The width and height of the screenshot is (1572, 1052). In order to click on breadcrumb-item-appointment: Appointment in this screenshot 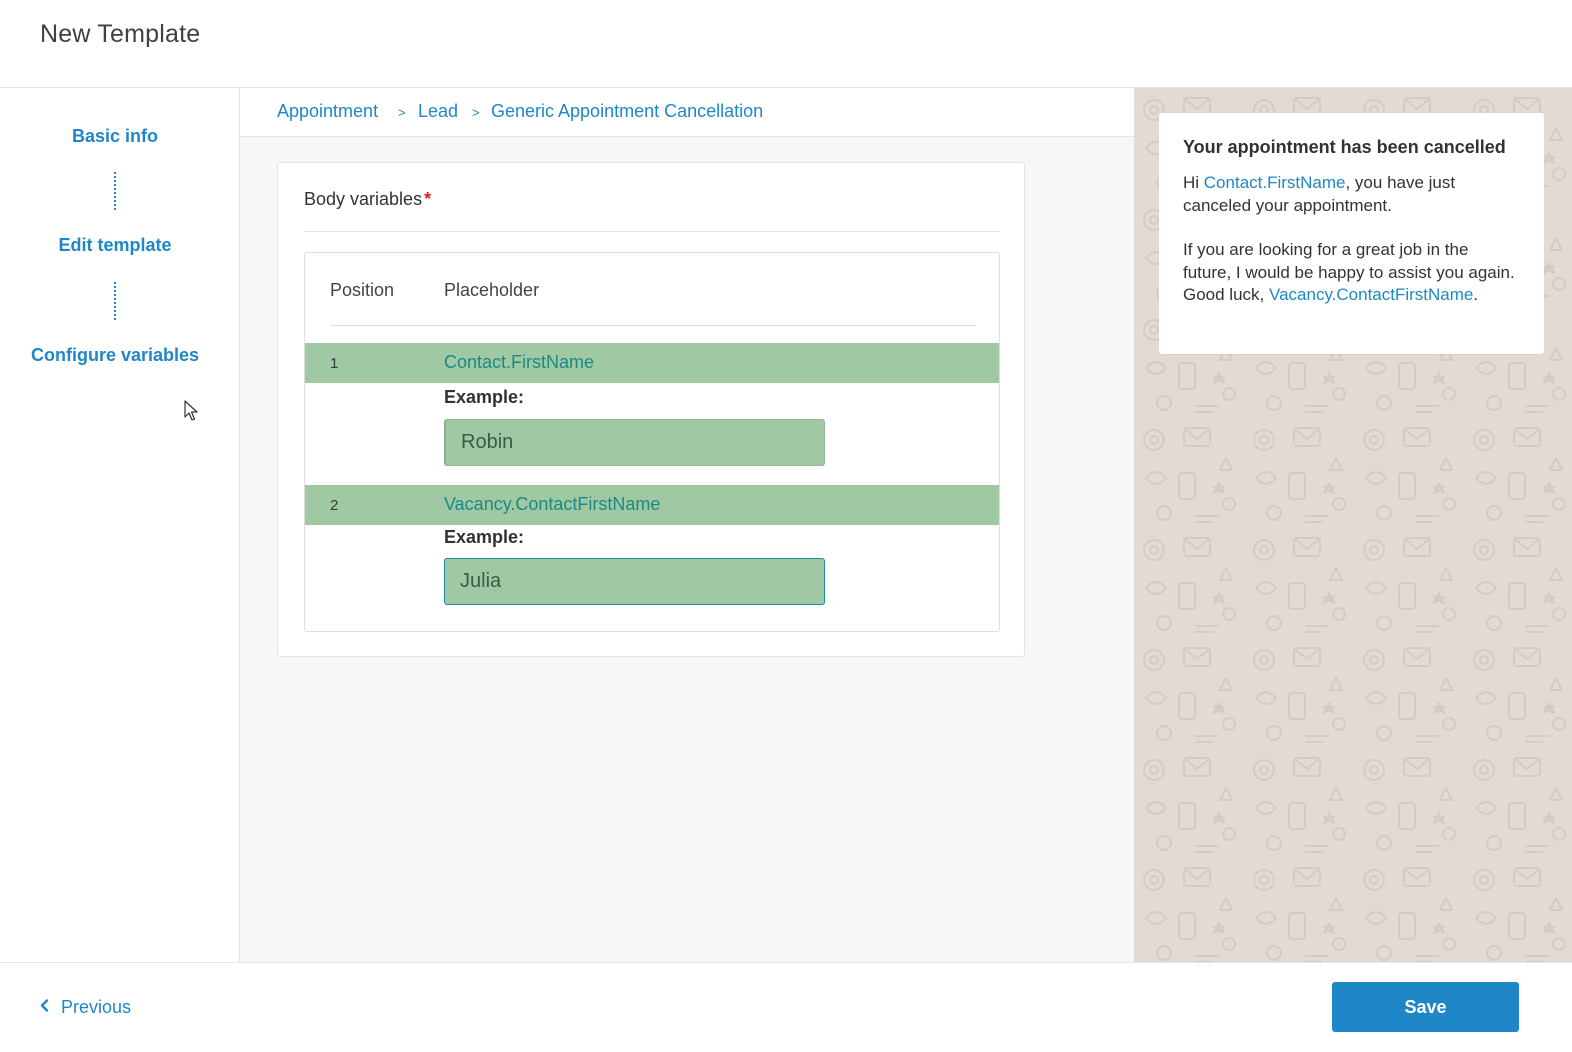, I will do `click(327, 111)`.